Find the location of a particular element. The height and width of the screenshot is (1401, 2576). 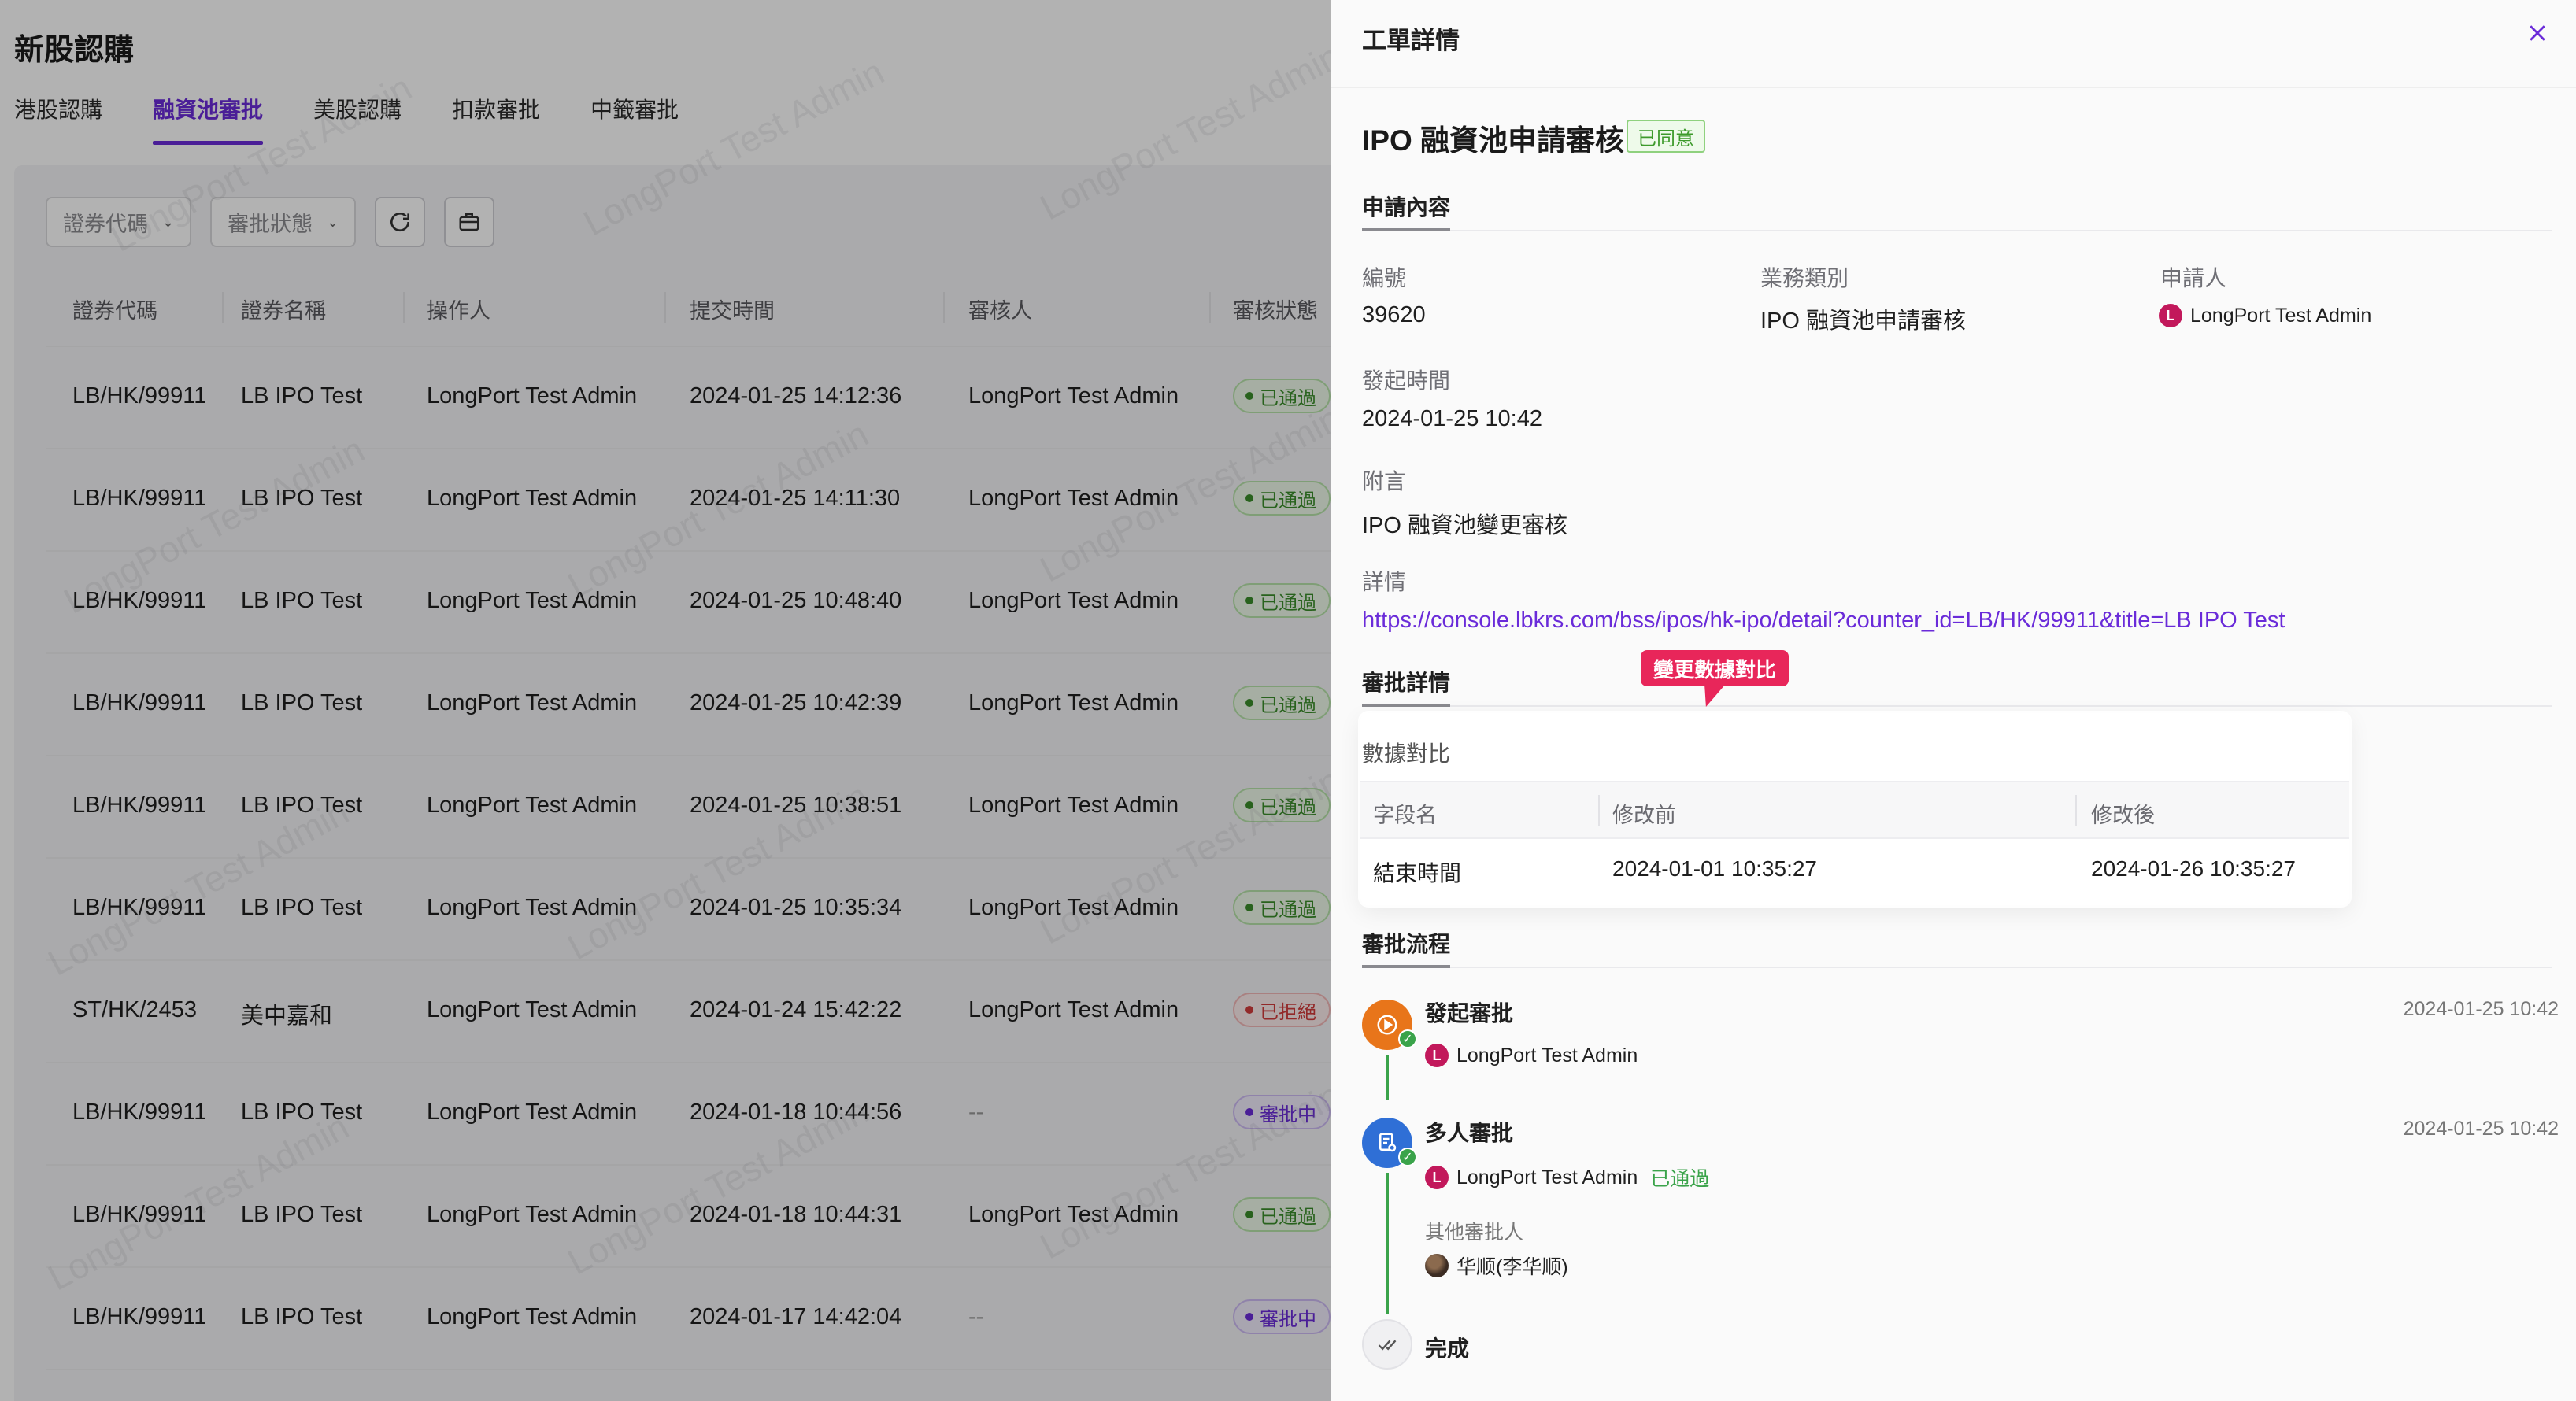

close-icon is located at coordinates (2537, 33).